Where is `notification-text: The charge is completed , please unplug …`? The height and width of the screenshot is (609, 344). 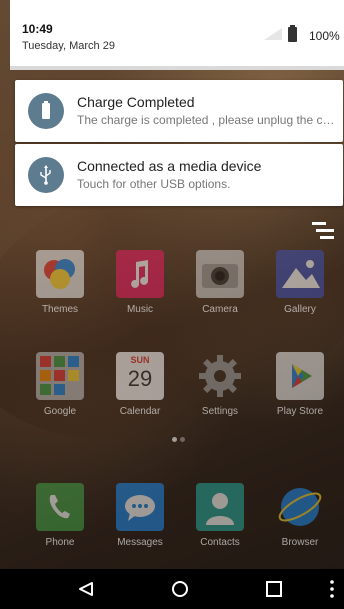
notification-text: The charge is completed , please unplug … is located at coordinates (206, 120).